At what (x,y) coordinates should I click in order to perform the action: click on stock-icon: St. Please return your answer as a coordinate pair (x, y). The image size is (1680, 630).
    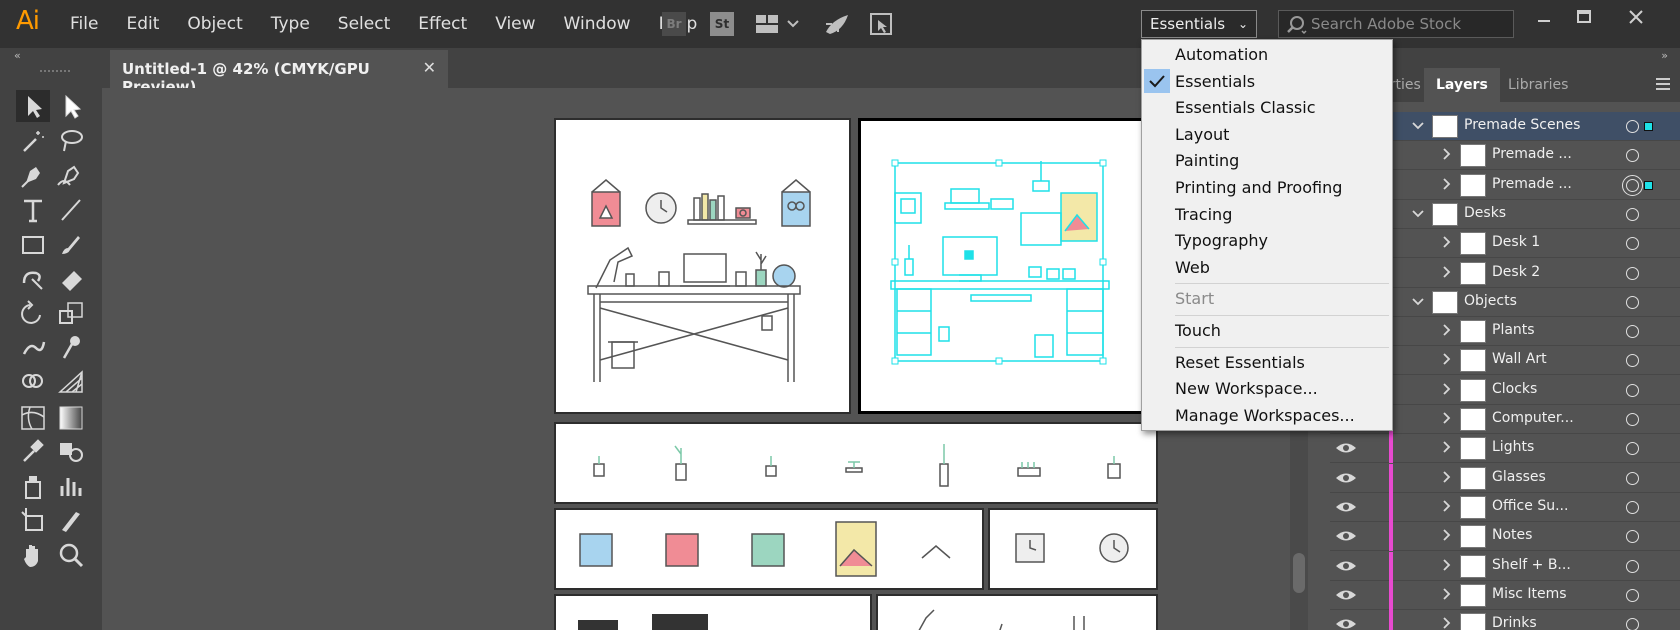
    Looking at the image, I should click on (722, 24).